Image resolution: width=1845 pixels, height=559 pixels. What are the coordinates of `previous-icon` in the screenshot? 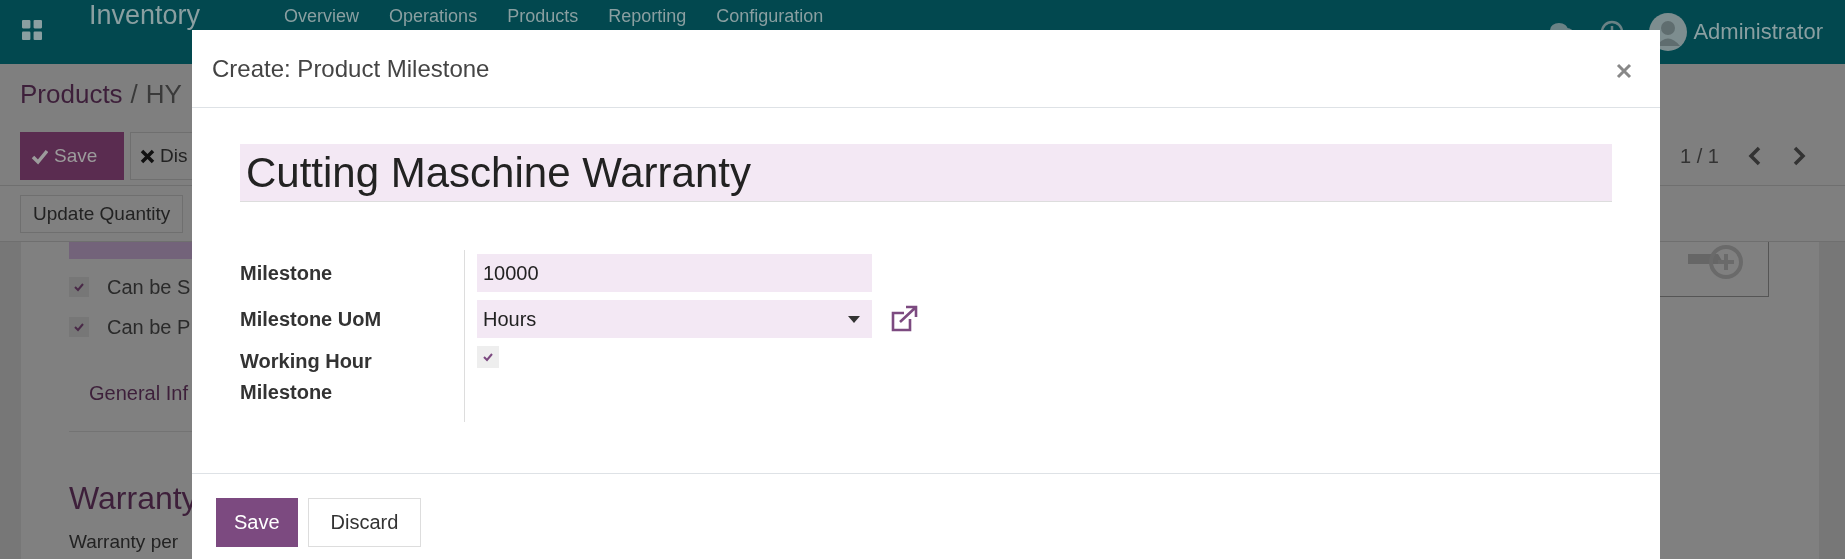 It's located at (1755, 156).